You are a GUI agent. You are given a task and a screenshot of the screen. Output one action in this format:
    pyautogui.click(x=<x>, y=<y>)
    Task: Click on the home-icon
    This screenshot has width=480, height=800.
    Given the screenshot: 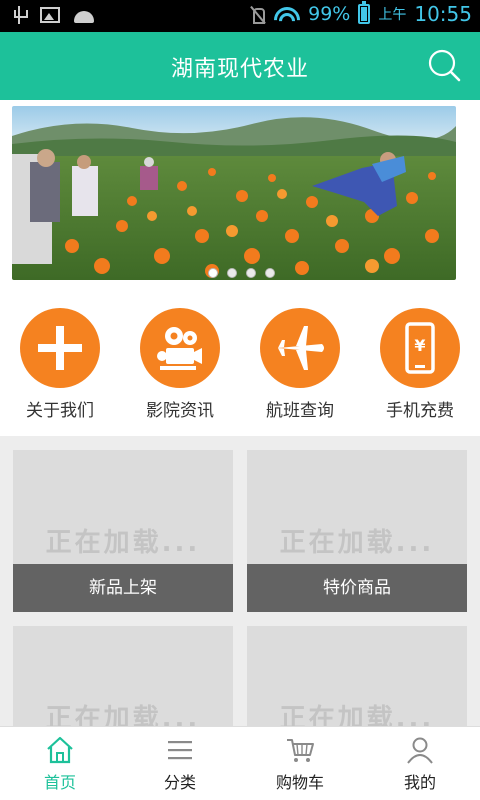 What is the action you would take?
    pyautogui.click(x=60, y=750)
    